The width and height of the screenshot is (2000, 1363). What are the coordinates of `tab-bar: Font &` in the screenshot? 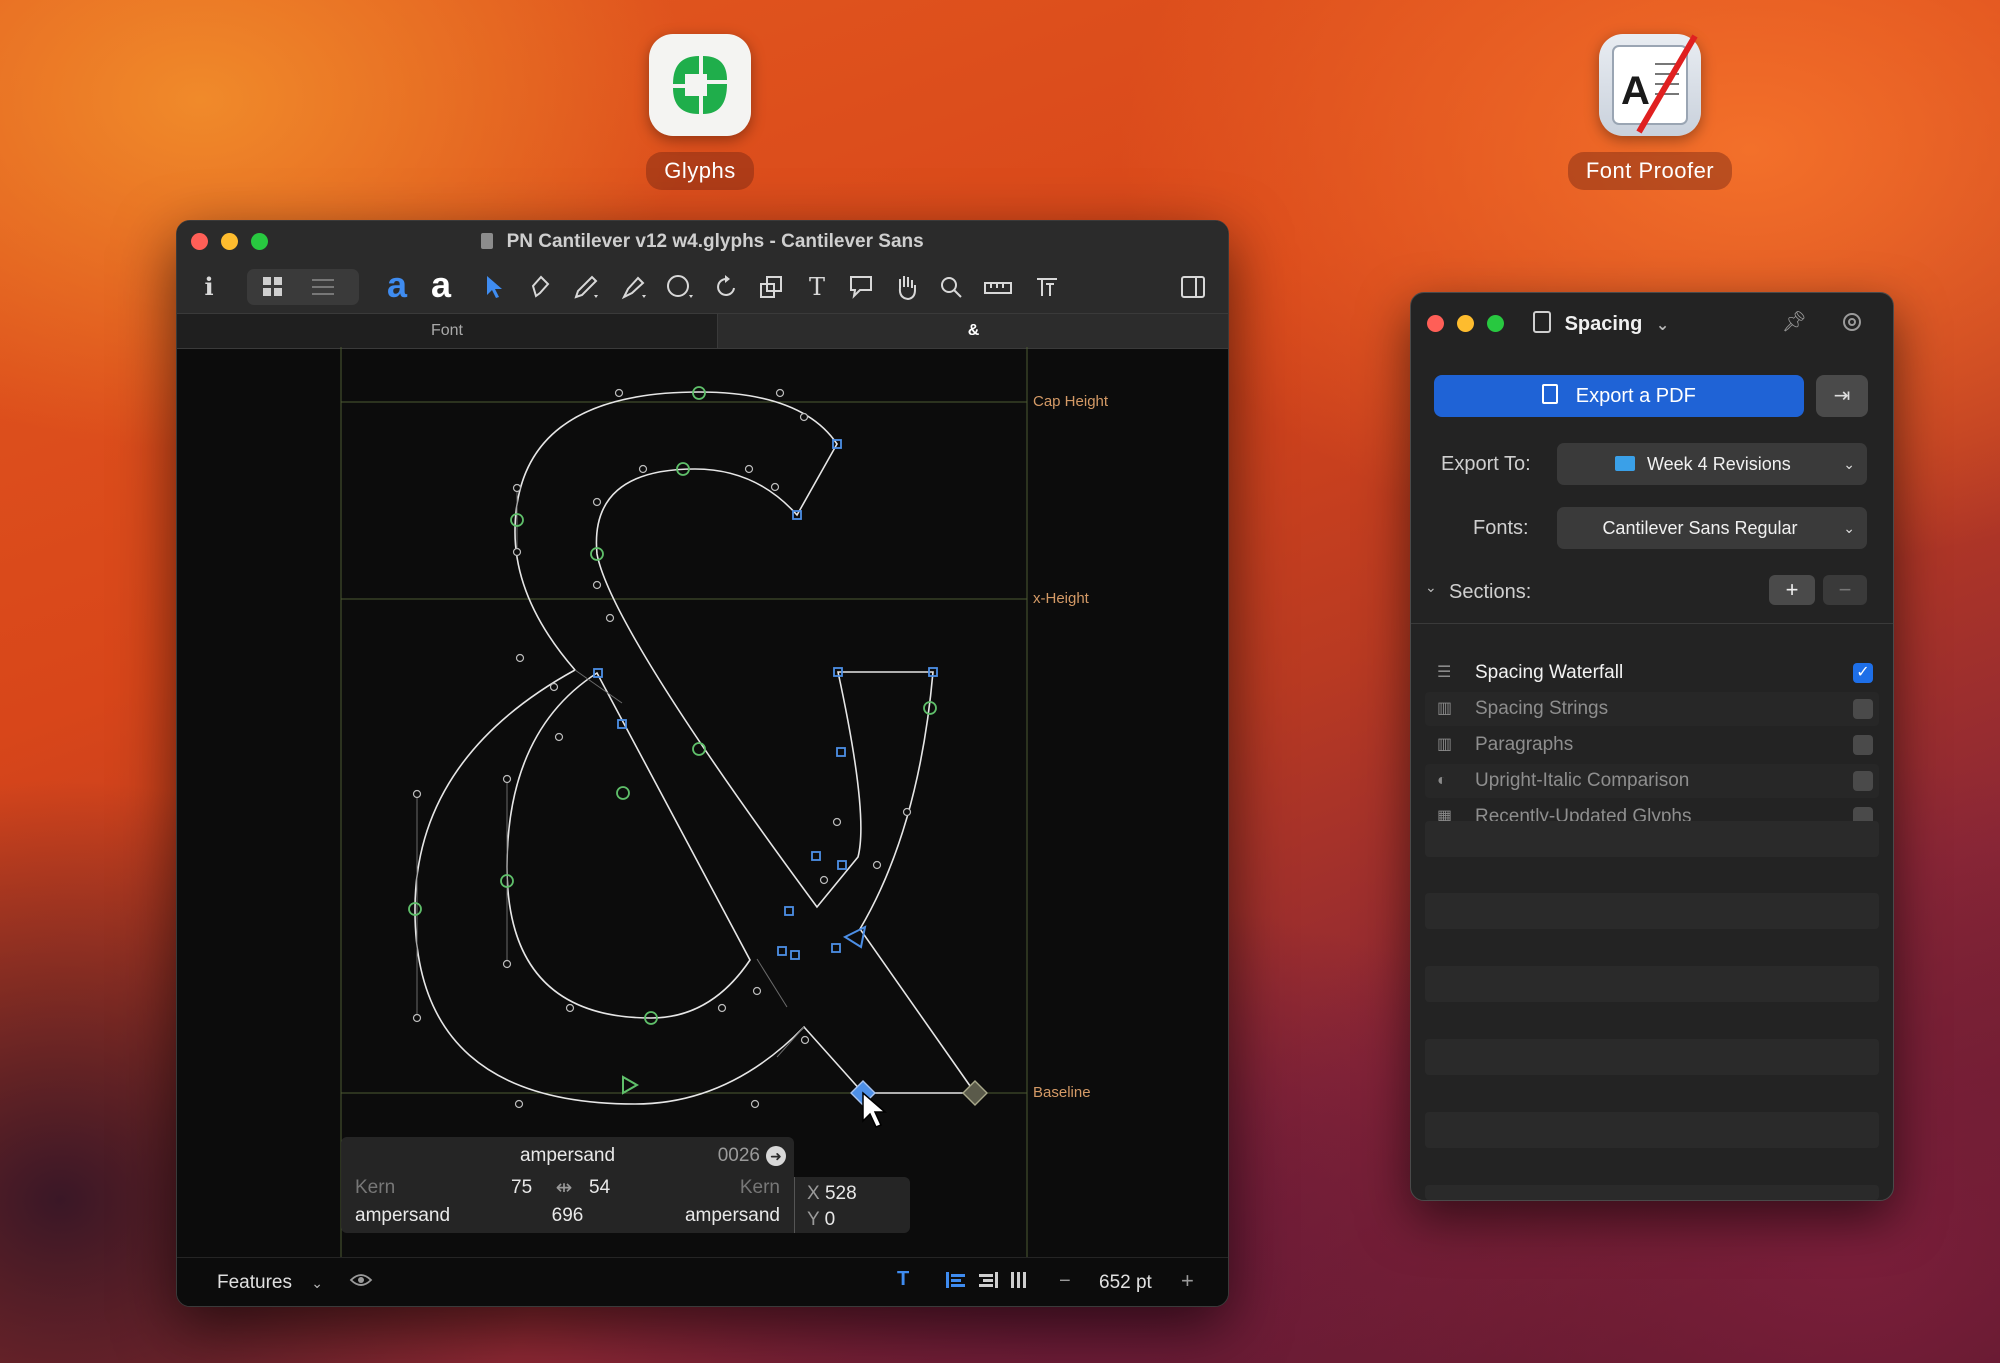 It's located at (702, 331).